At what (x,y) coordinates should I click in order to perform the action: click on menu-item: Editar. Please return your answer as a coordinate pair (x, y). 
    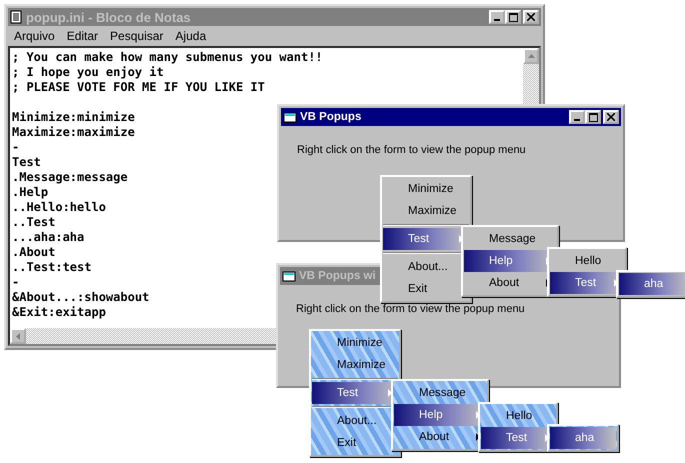
    Looking at the image, I should click on (82, 36).